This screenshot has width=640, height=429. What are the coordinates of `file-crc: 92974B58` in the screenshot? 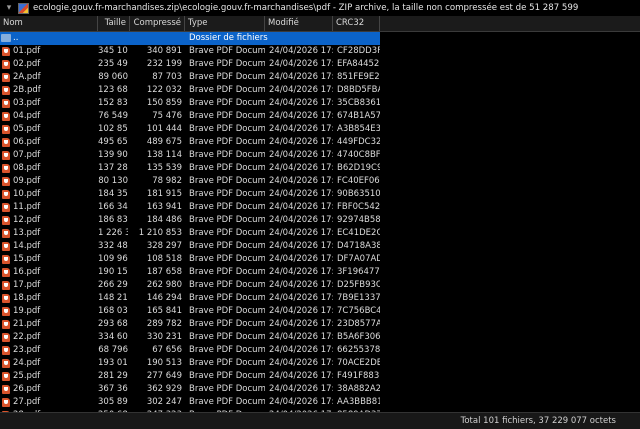 It's located at (358, 220).